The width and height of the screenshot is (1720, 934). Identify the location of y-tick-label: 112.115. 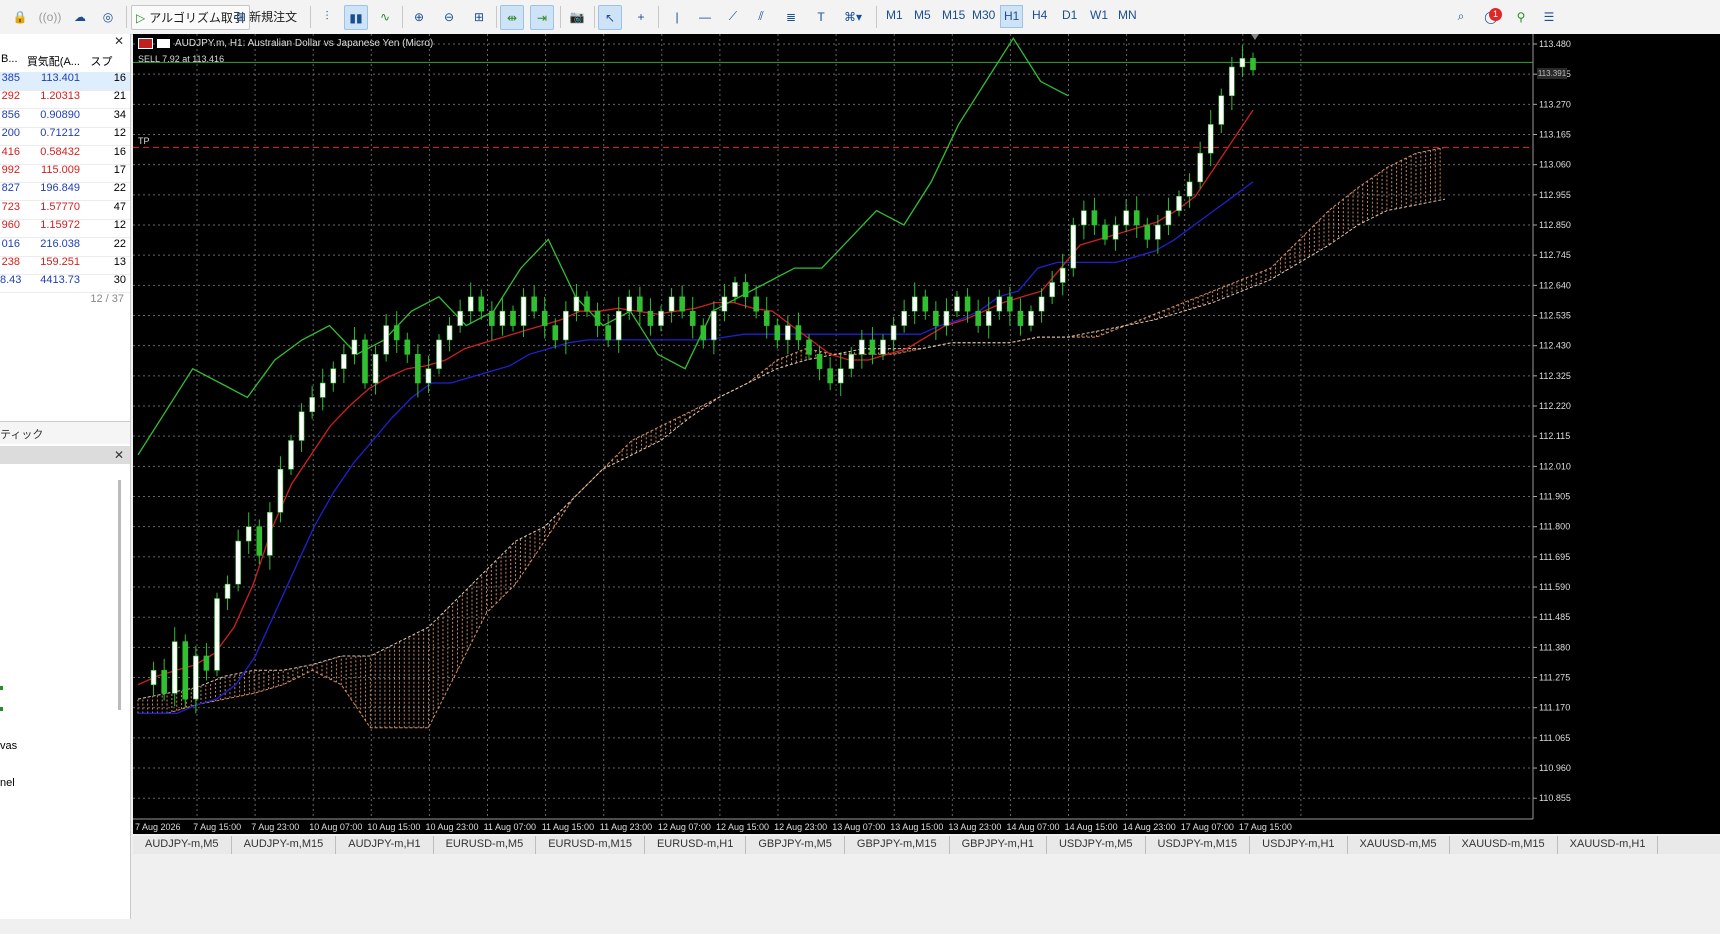
(1554, 436).